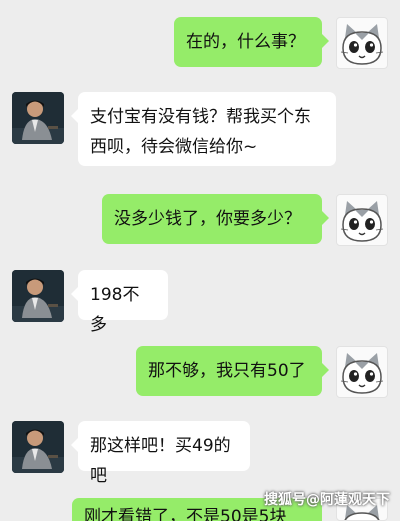  I want to click on message-bubble: 支付宝有没有钱？帮我买个东西呗，待会微信给你~, so click(203, 129).